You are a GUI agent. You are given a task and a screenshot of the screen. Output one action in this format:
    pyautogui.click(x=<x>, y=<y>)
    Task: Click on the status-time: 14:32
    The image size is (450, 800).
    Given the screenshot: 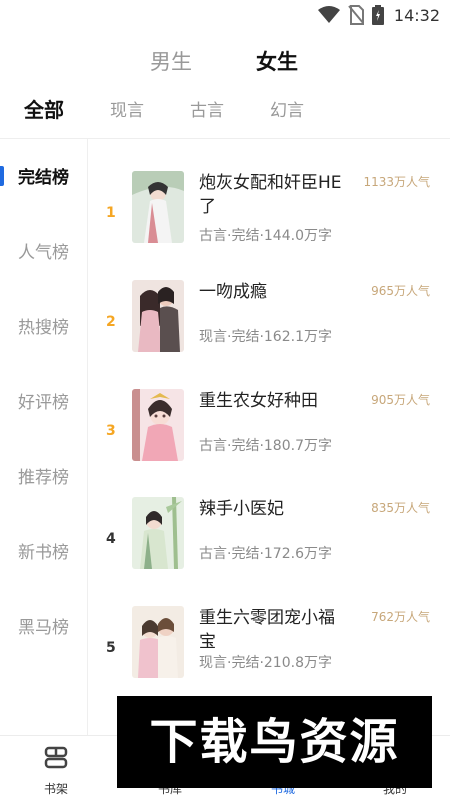 What is the action you would take?
    pyautogui.click(x=416, y=15)
    